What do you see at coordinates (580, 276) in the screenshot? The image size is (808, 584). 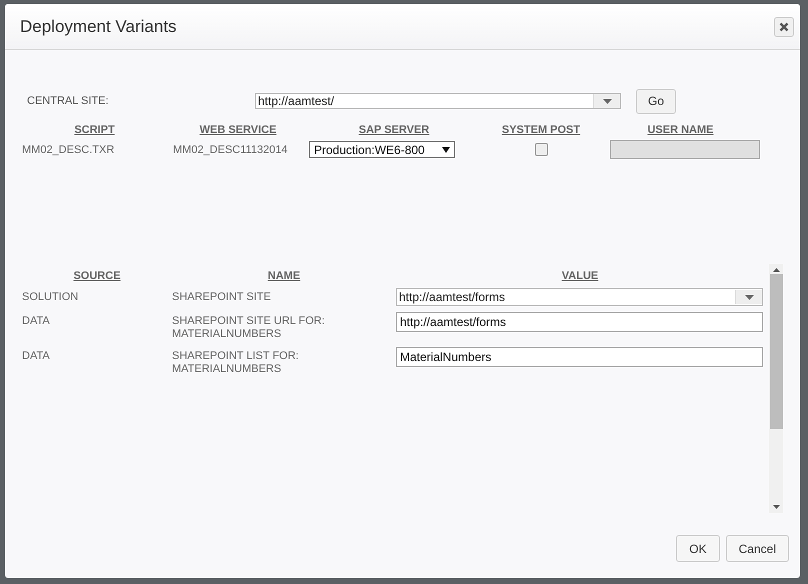 I see `column-header: VALUE` at bounding box center [580, 276].